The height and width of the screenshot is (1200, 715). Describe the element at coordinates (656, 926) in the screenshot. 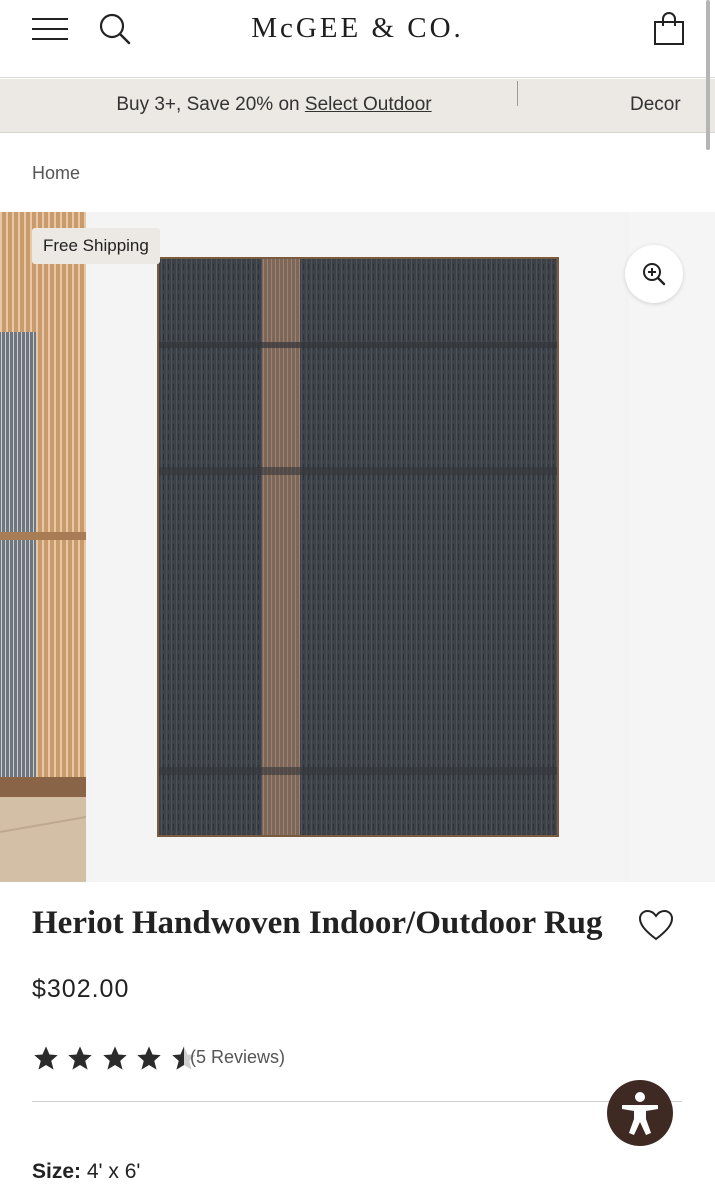

I see `wishlist-heart-icon` at that location.